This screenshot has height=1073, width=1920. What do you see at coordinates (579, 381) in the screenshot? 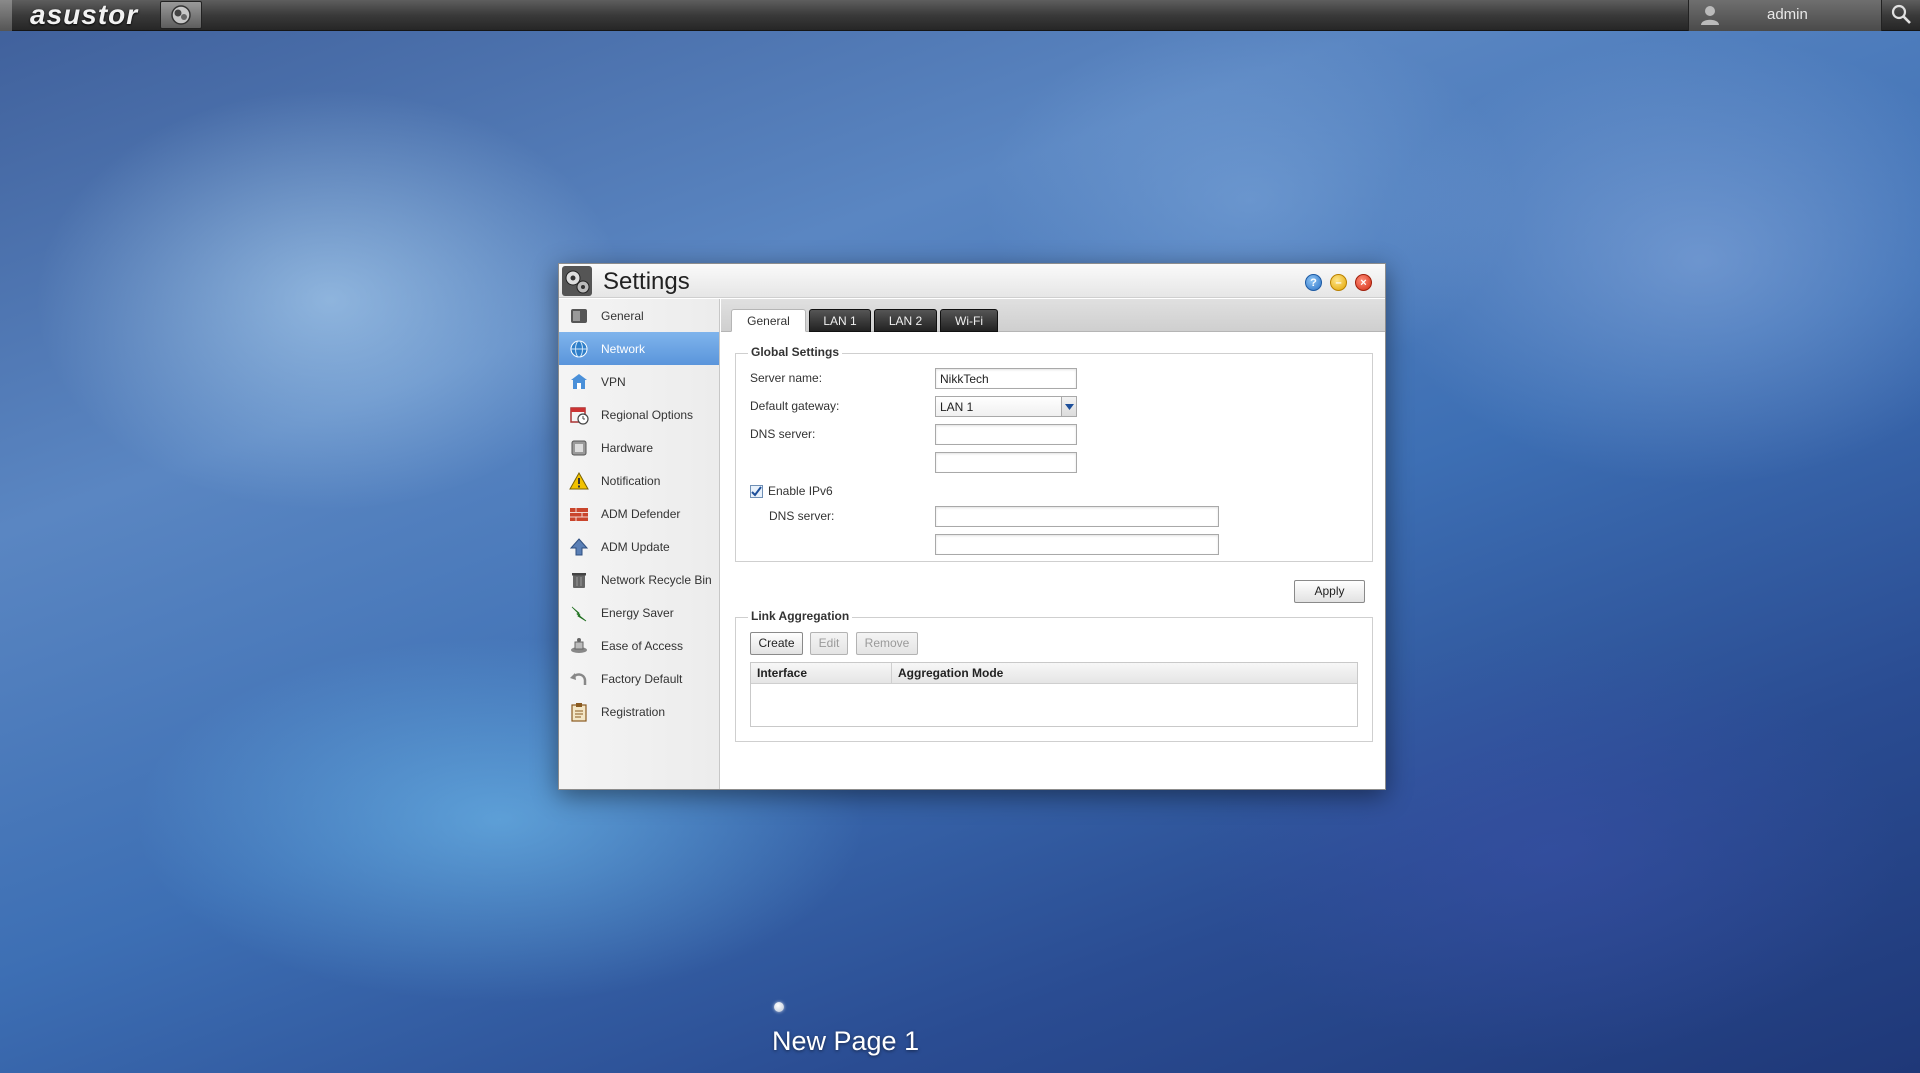
I see `vpn-icon` at bounding box center [579, 381].